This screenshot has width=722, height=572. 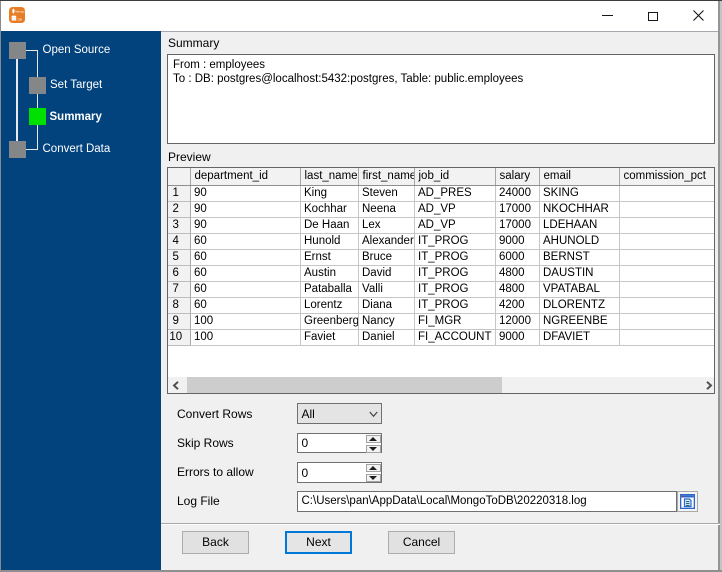 What do you see at coordinates (20, 11) in the screenshot?
I see `svg-text: Mongo` at bounding box center [20, 11].